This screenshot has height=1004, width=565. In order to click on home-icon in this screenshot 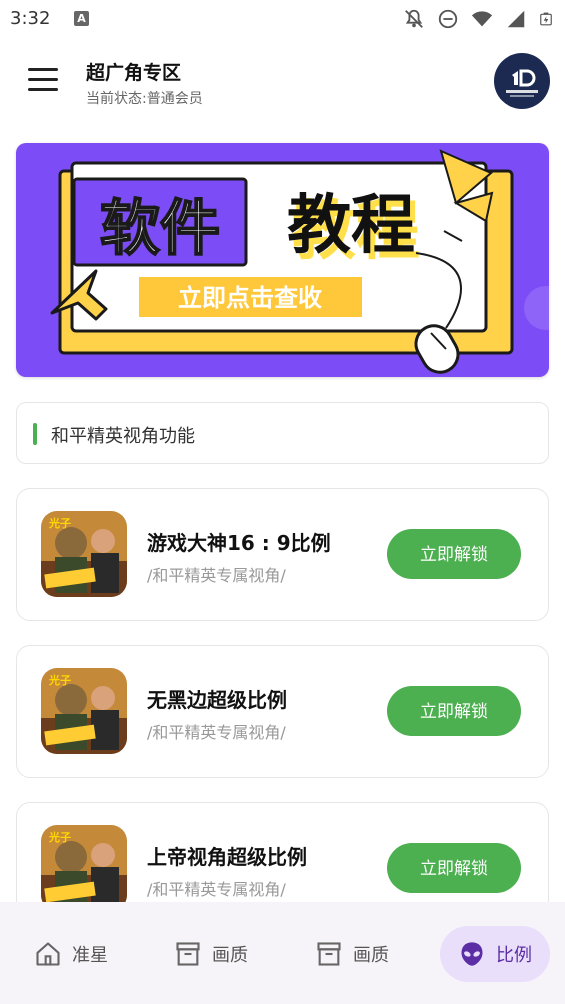, I will do `click(48, 954)`.